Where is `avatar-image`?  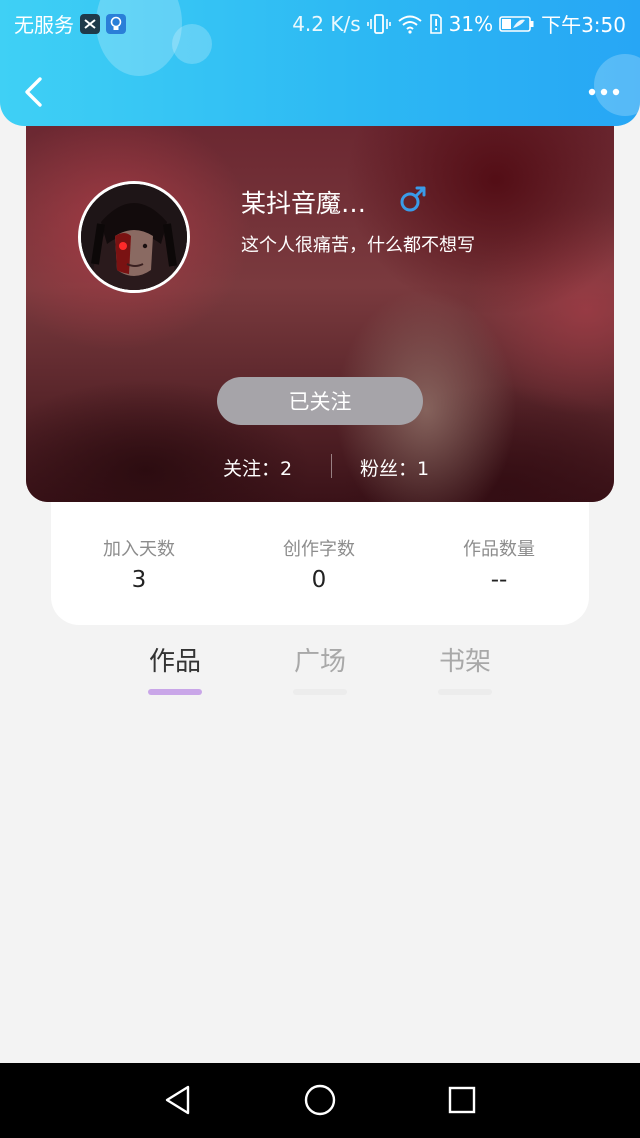
avatar-image is located at coordinates (134, 237).